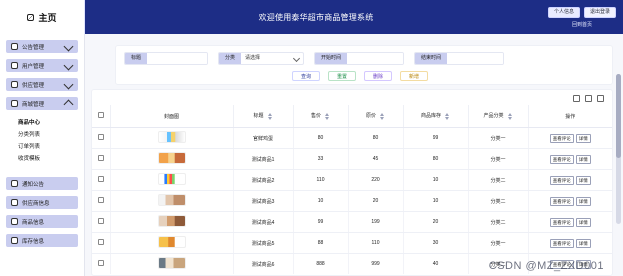  Describe the element at coordinates (352, 159) in the screenshot. I see `table-row: 测试商品1 33 45 80 分类一 查看评论 详情` at that location.